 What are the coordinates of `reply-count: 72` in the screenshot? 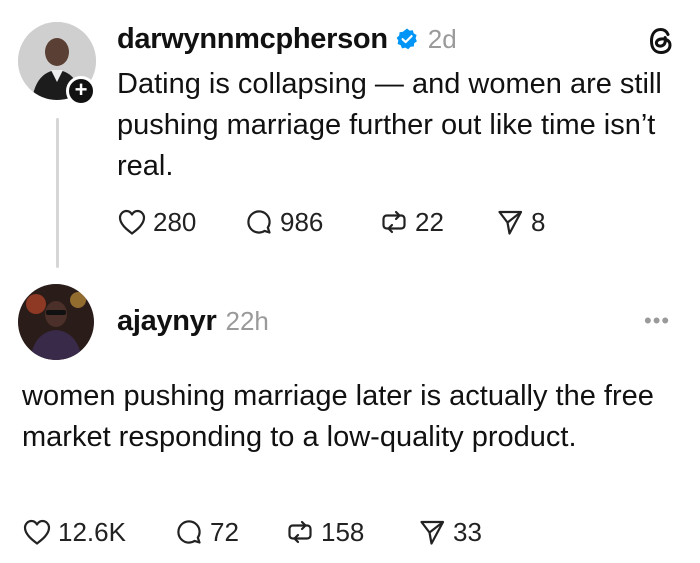 It's located at (224, 531).